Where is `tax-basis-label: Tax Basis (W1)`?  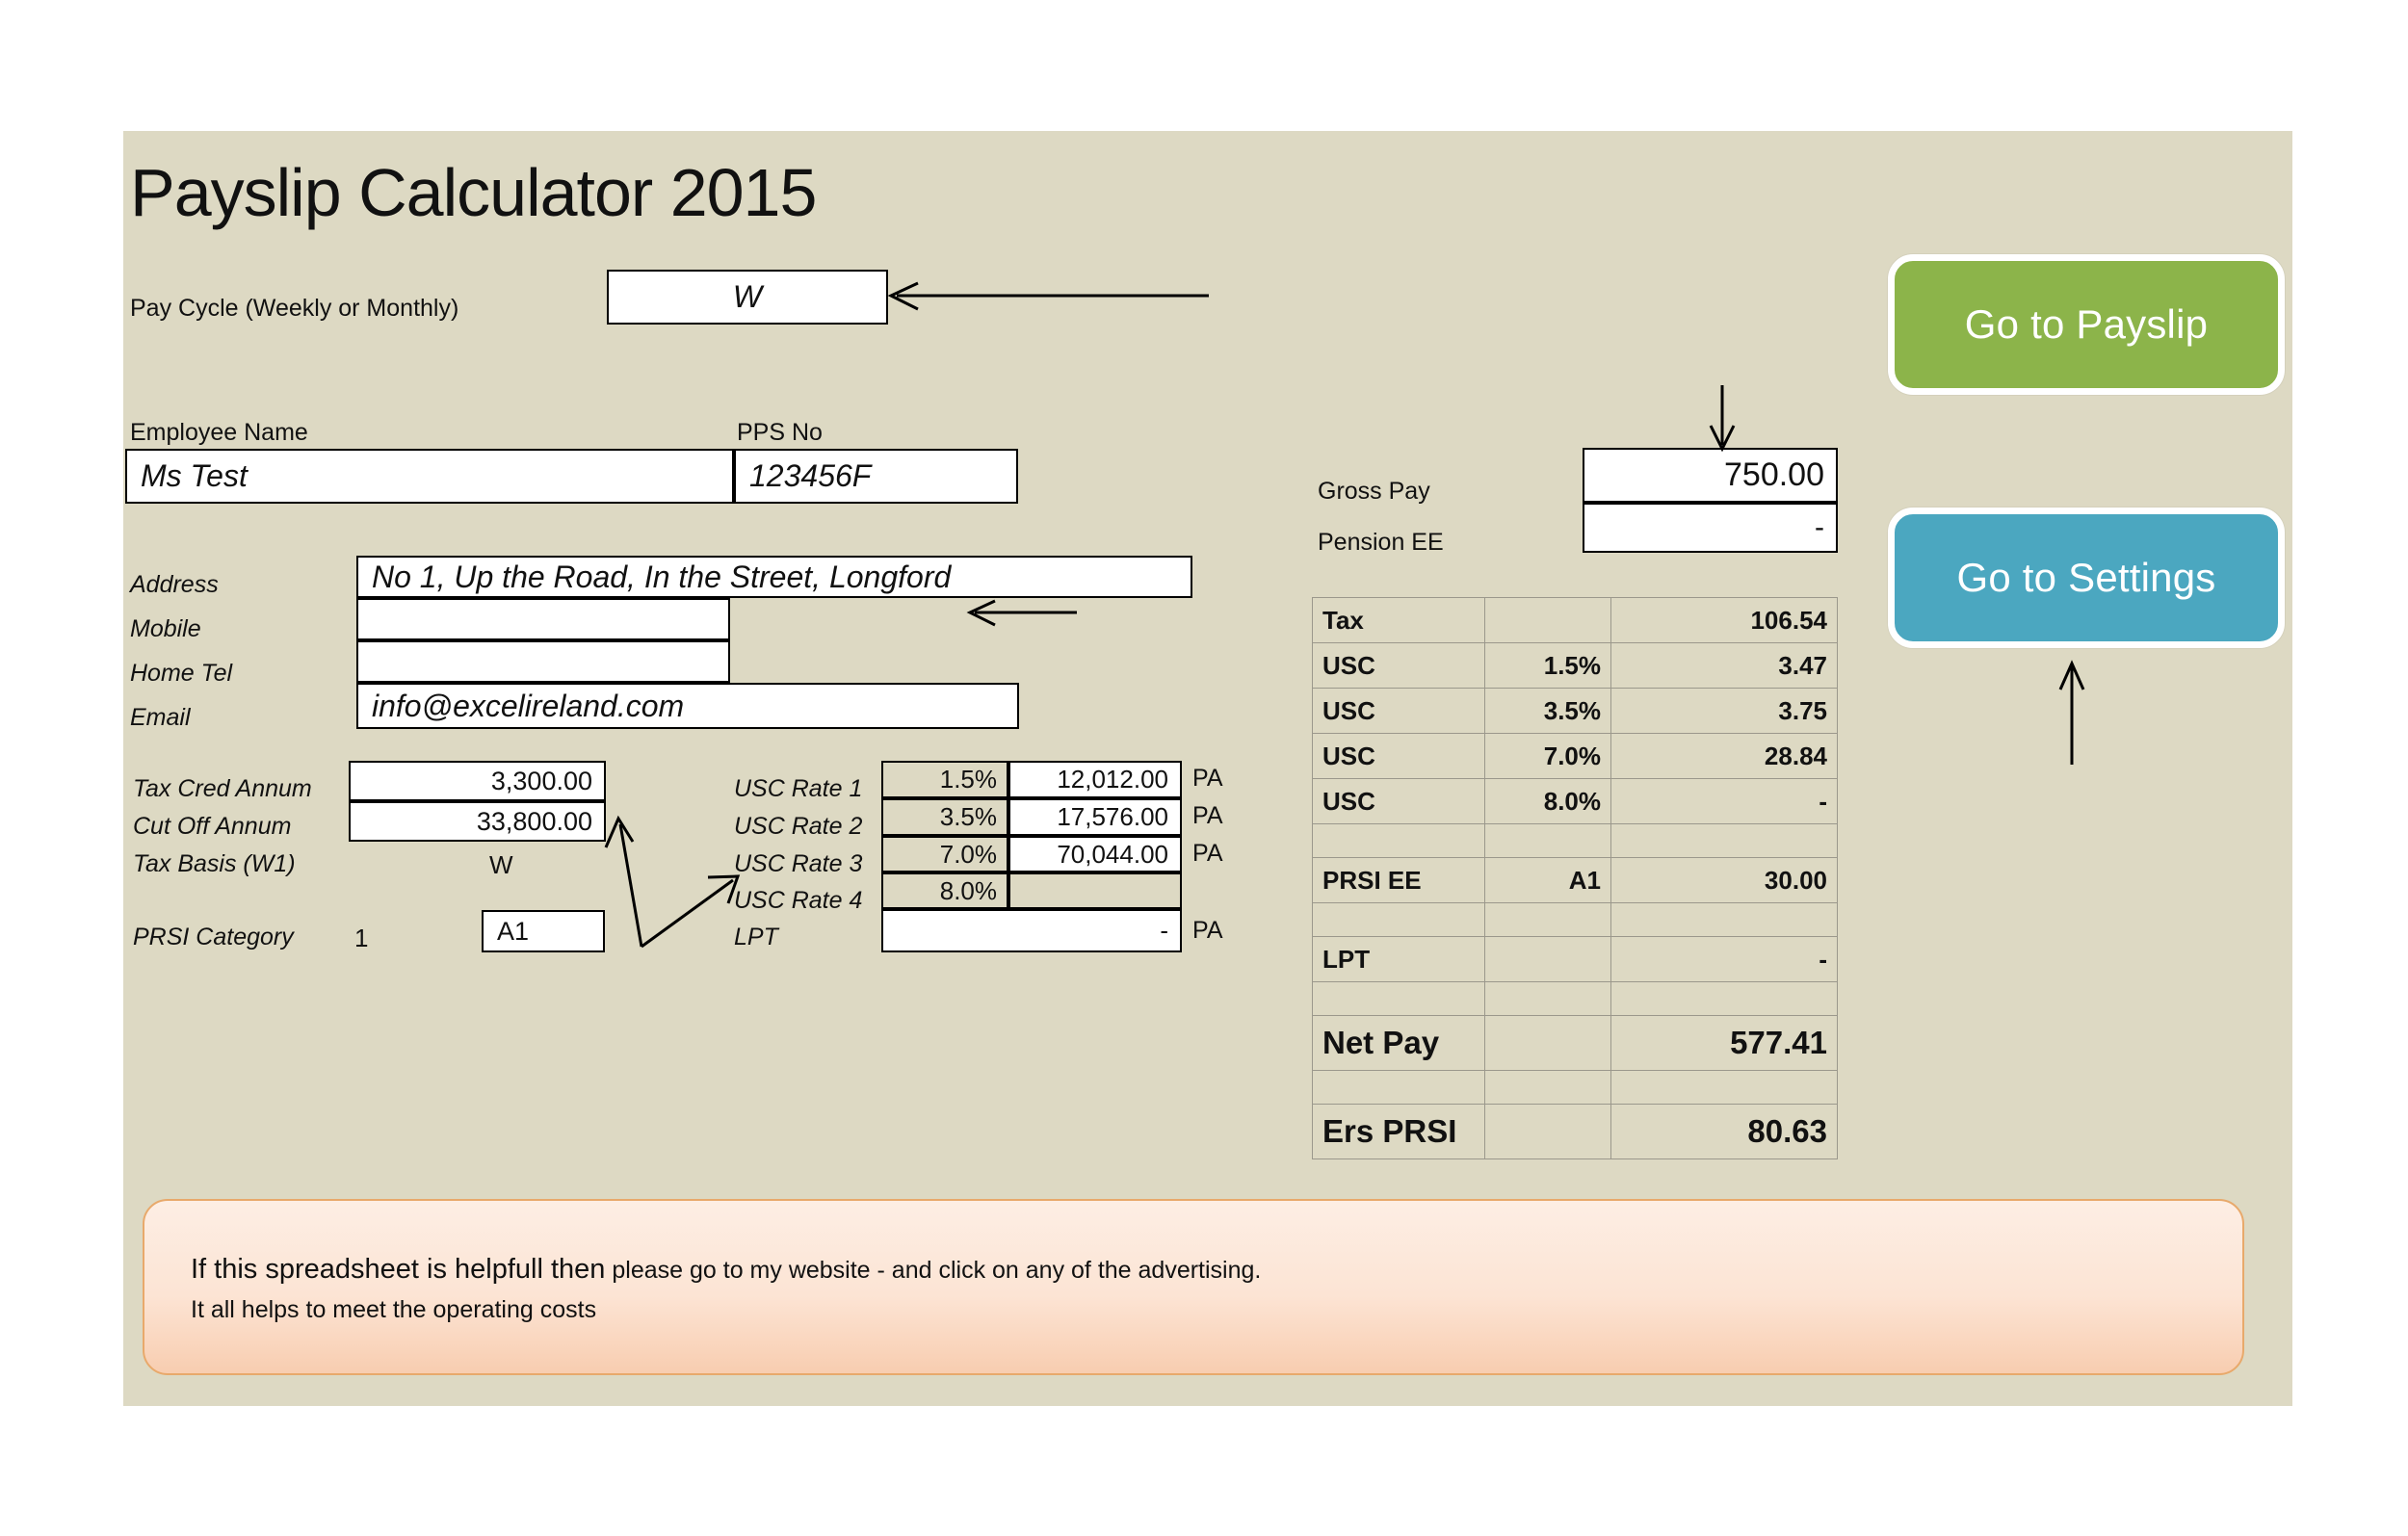
tax-basis-label: Tax Basis (W1) is located at coordinates (214, 863).